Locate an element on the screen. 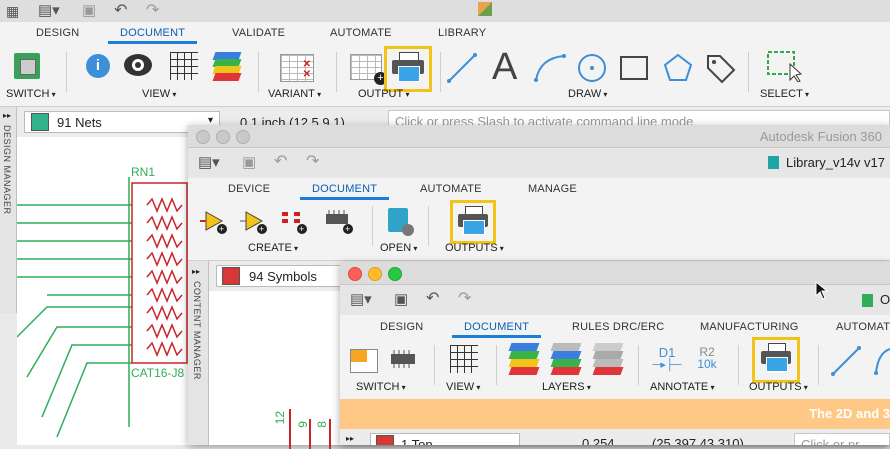 This screenshot has width=890, height=449. layer-dropdown: 1 Top is located at coordinates (445, 439).